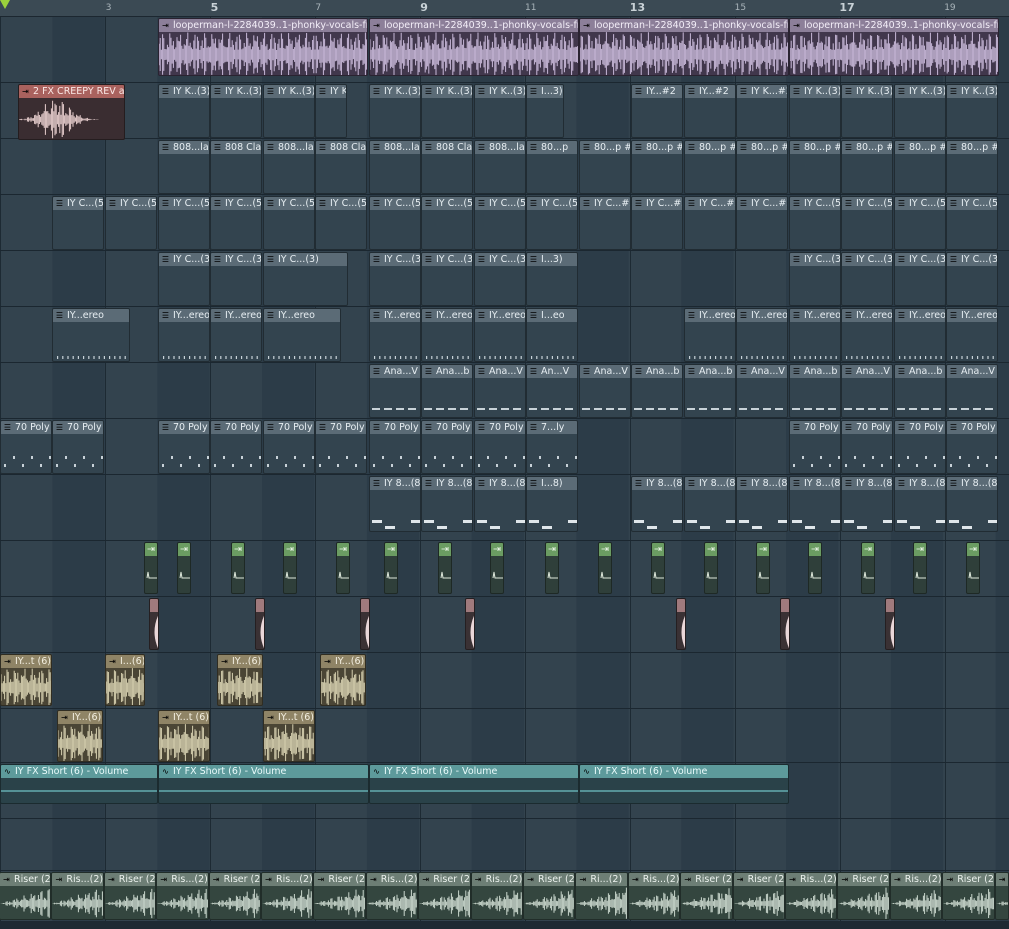 This screenshot has width=1009, height=929. Describe the element at coordinates (504, 925) in the screenshot. I see `horizontal-scrollbar` at that location.